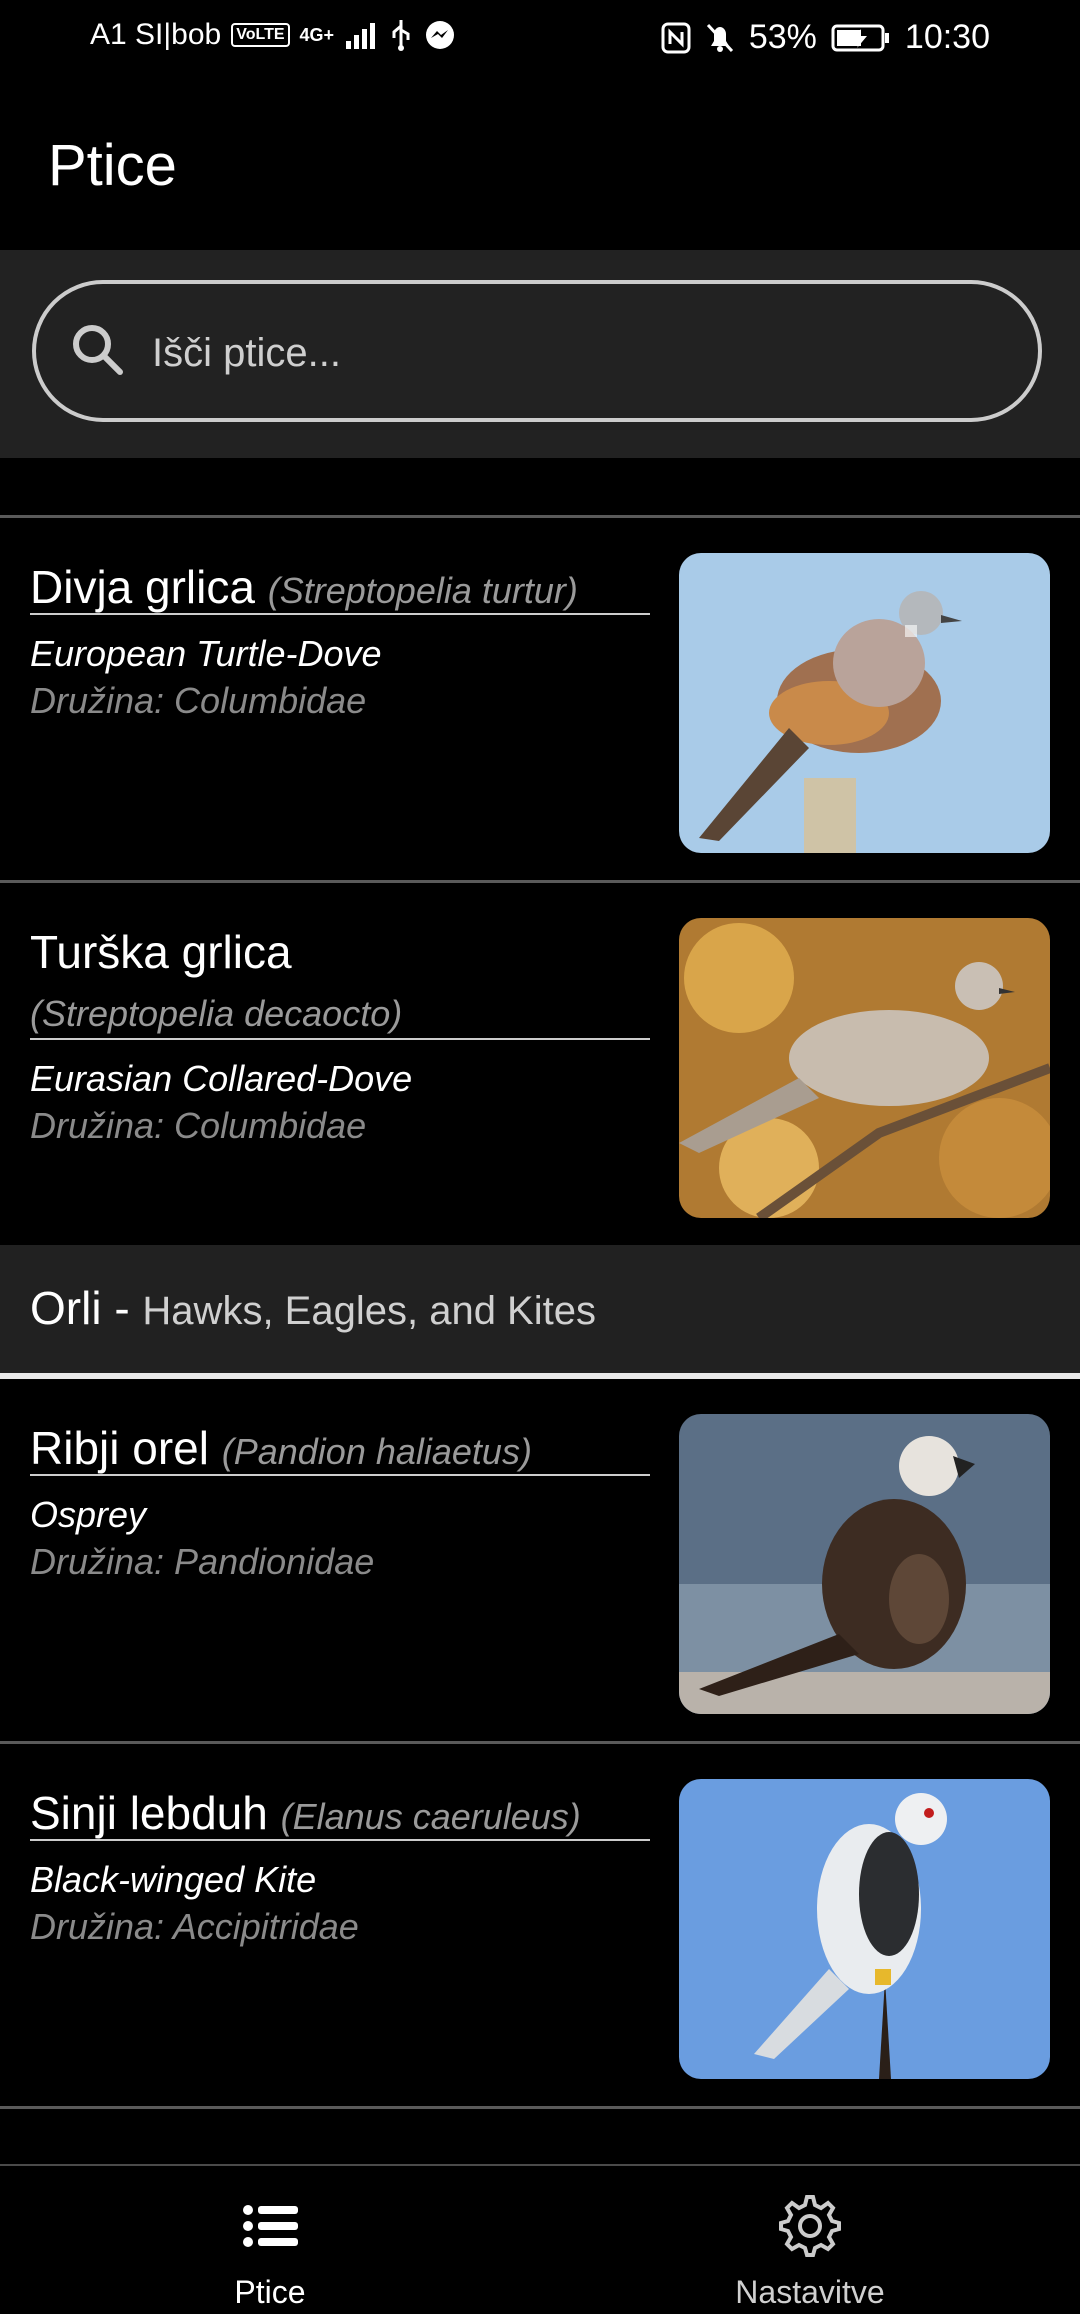 The width and height of the screenshot is (1080, 2314). Describe the element at coordinates (540, 164) in the screenshot. I see `app-bar: Ptice` at that location.